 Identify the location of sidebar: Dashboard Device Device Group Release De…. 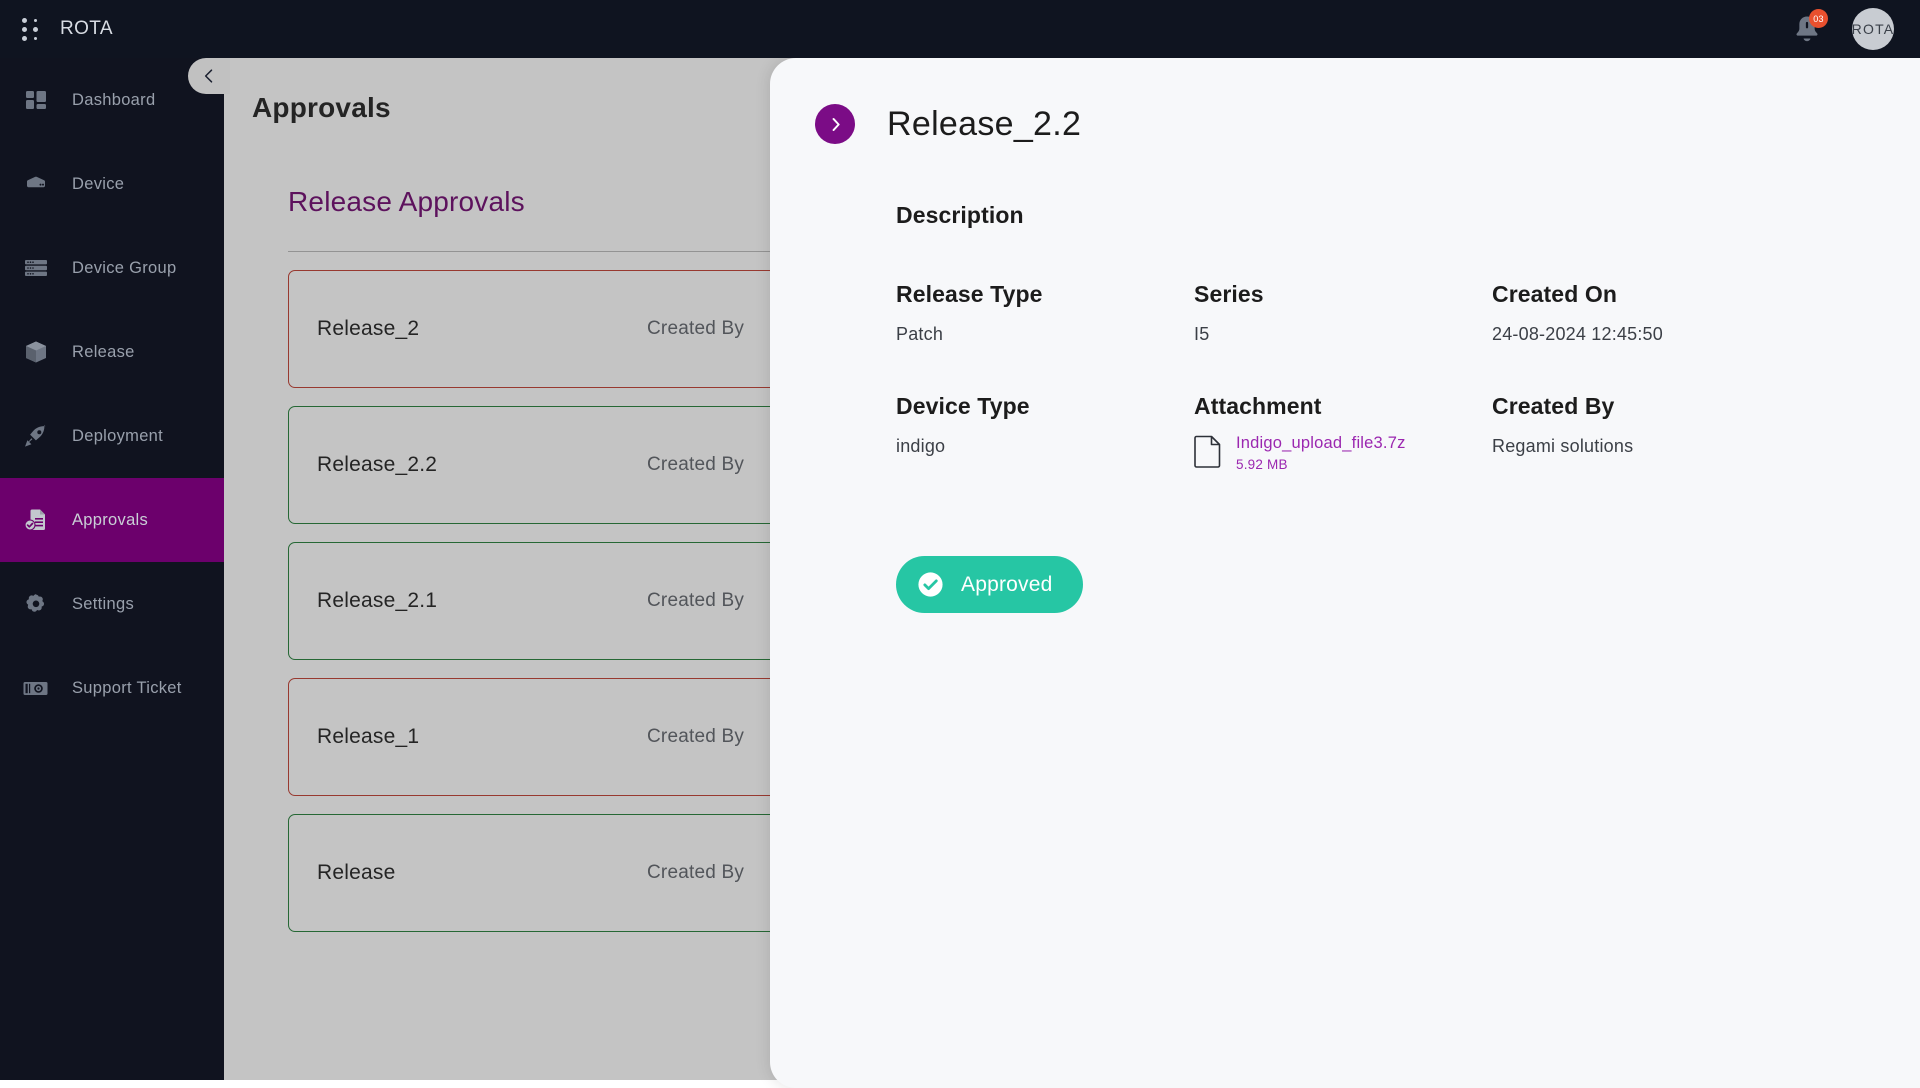
(112, 569).